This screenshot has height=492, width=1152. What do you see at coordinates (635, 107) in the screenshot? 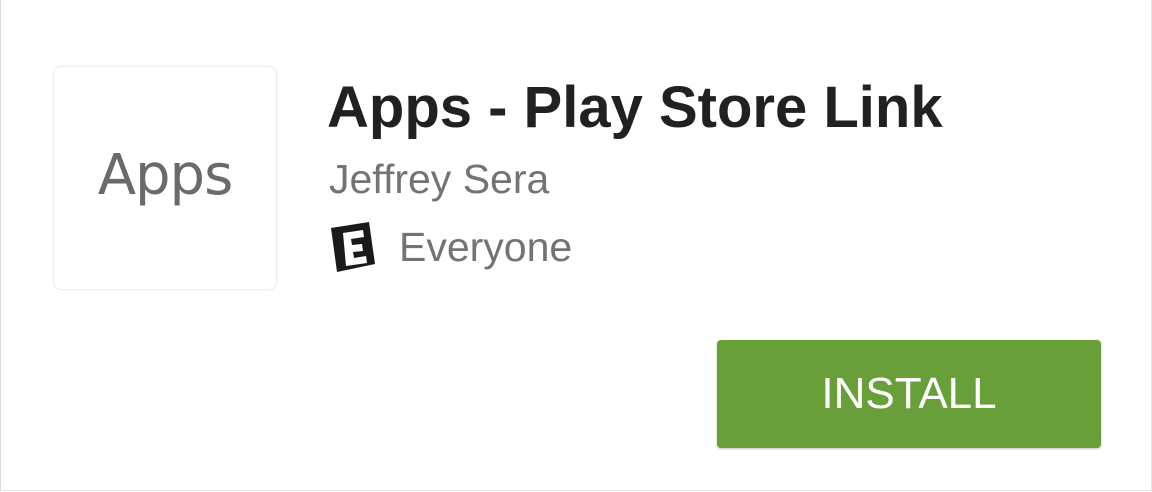
I see `app-title: Apps - Play Store Link` at bounding box center [635, 107].